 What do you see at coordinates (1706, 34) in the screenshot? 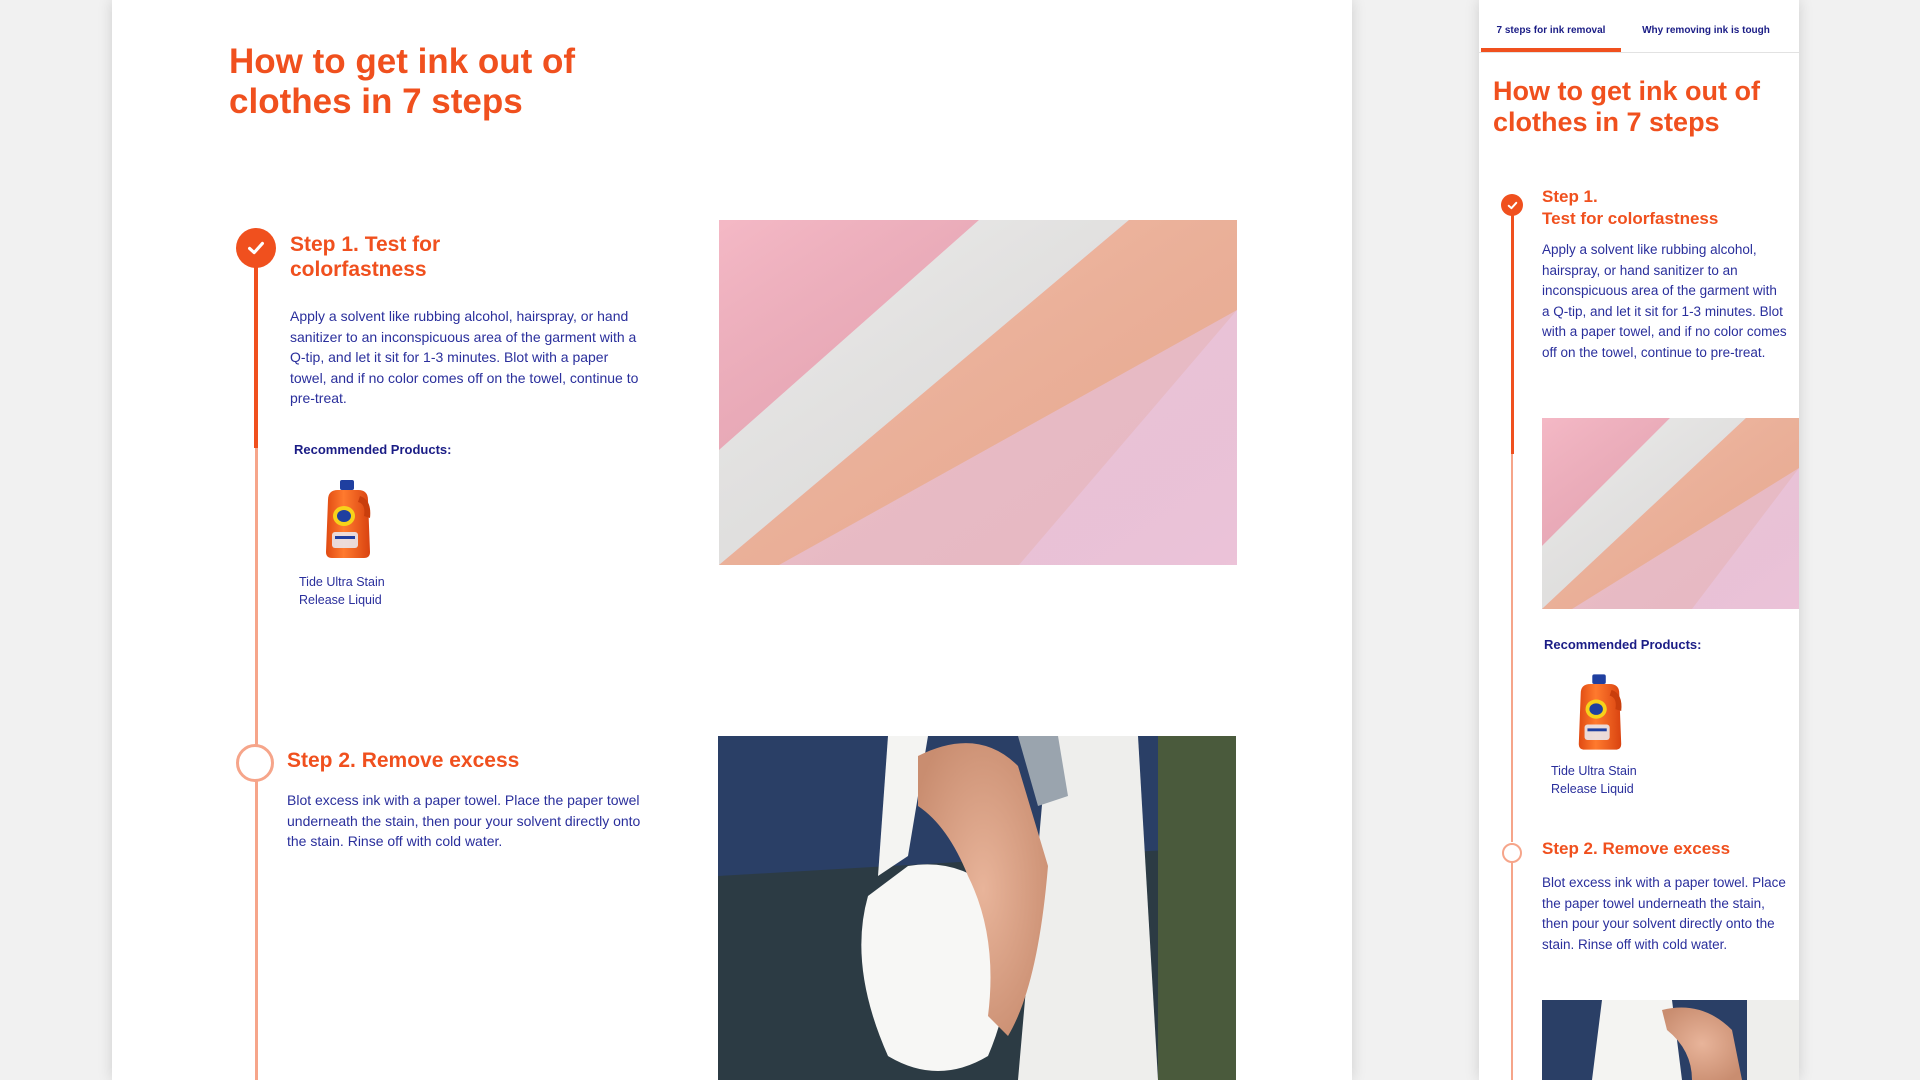
I see `tab-why-tough: Why removing ink is tough` at bounding box center [1706, 34].